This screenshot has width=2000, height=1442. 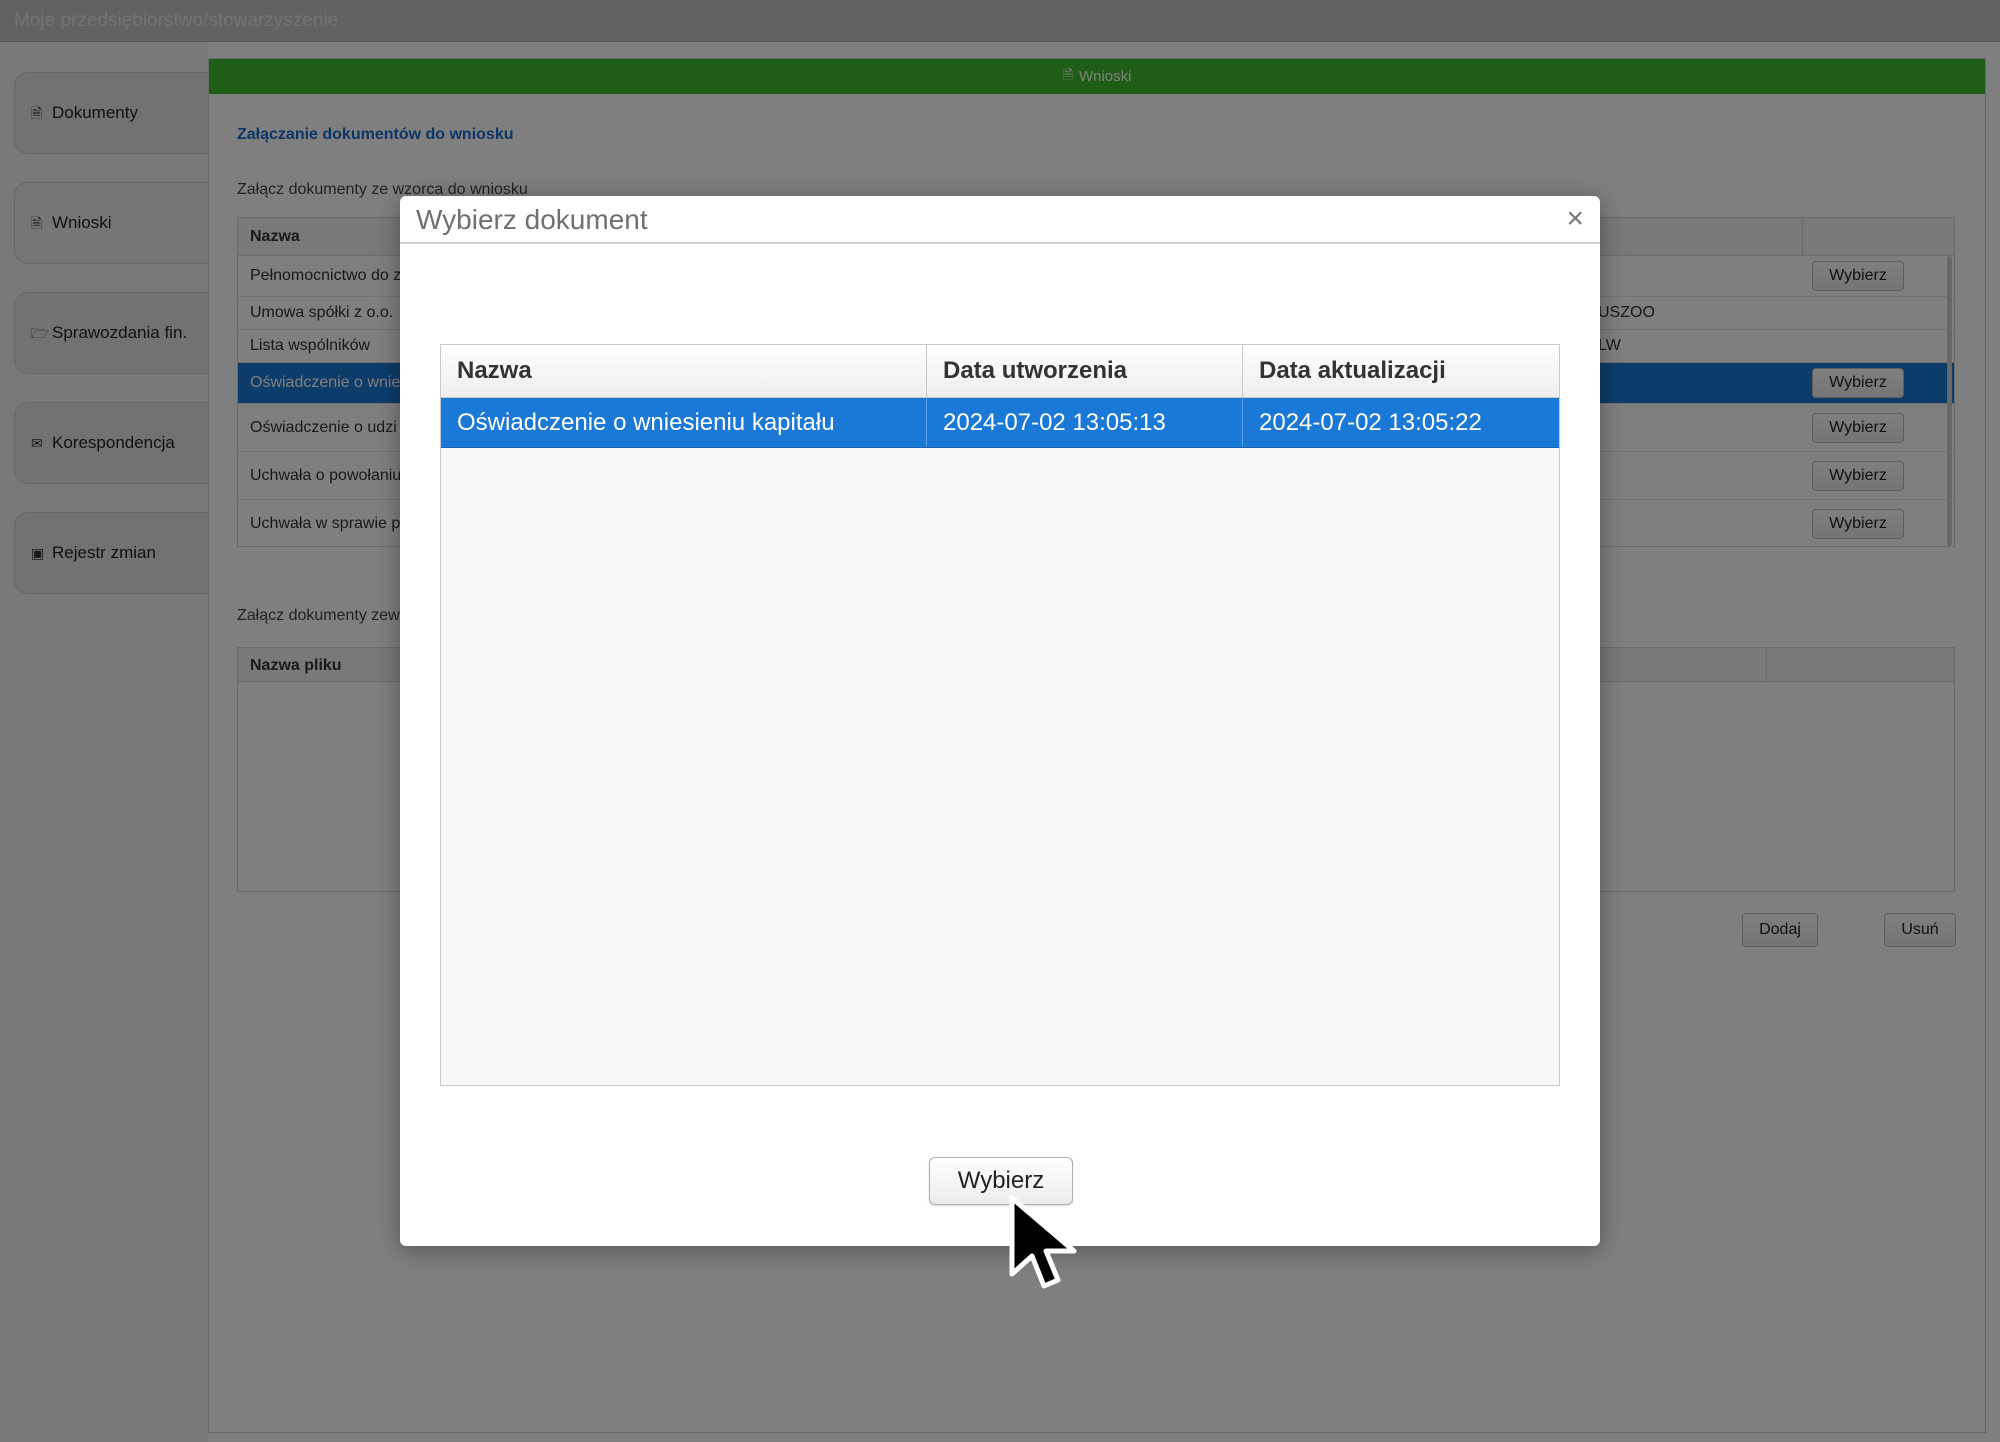 I want to click on dialog-title: Wybierz dokument, so click(x=532, y=219).